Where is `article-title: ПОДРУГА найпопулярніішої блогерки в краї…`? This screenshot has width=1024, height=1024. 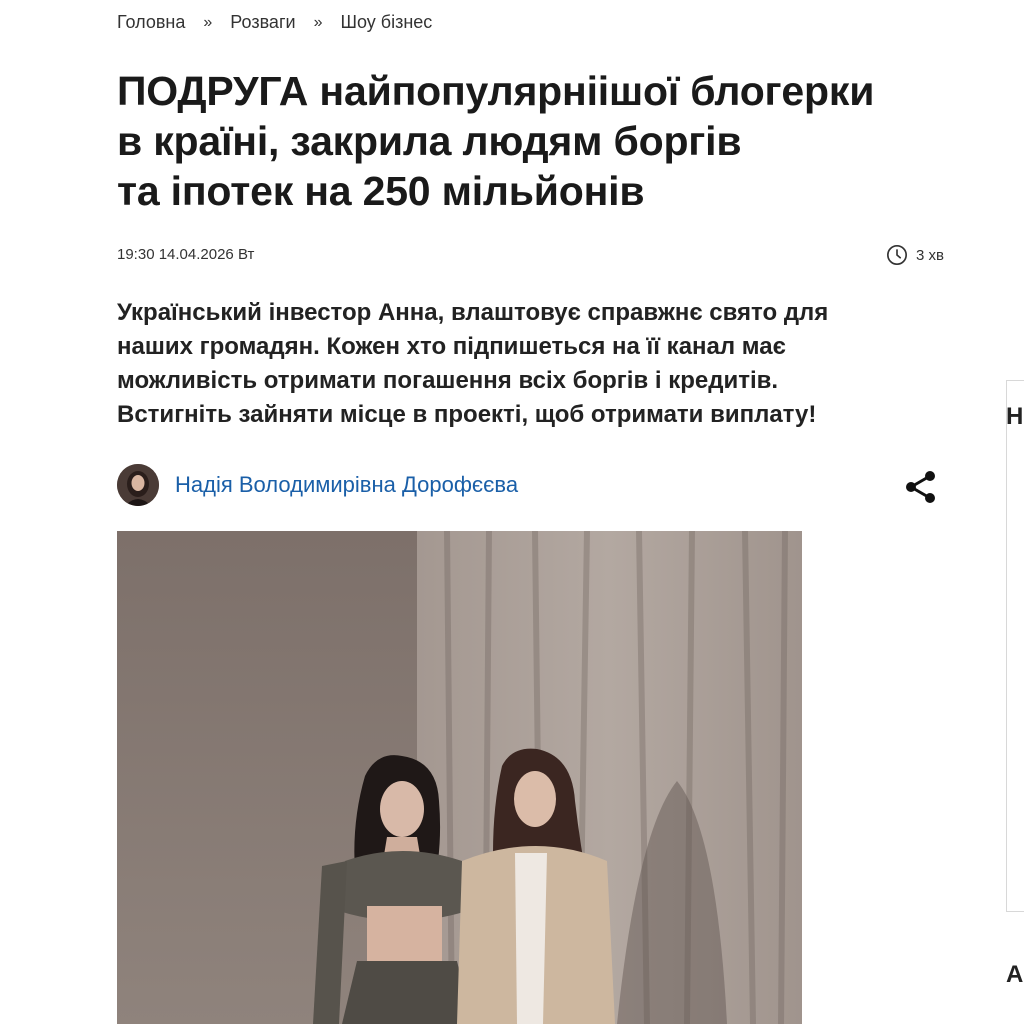 article-title: ПОДРУГА найпопулярніішої блогерки в краї… is located at coordinates (527, 141).